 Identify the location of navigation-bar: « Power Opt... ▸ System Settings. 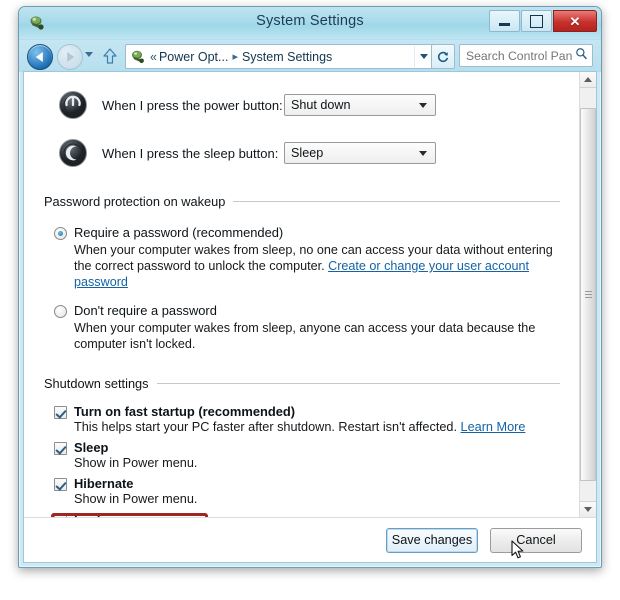
(310, 56).